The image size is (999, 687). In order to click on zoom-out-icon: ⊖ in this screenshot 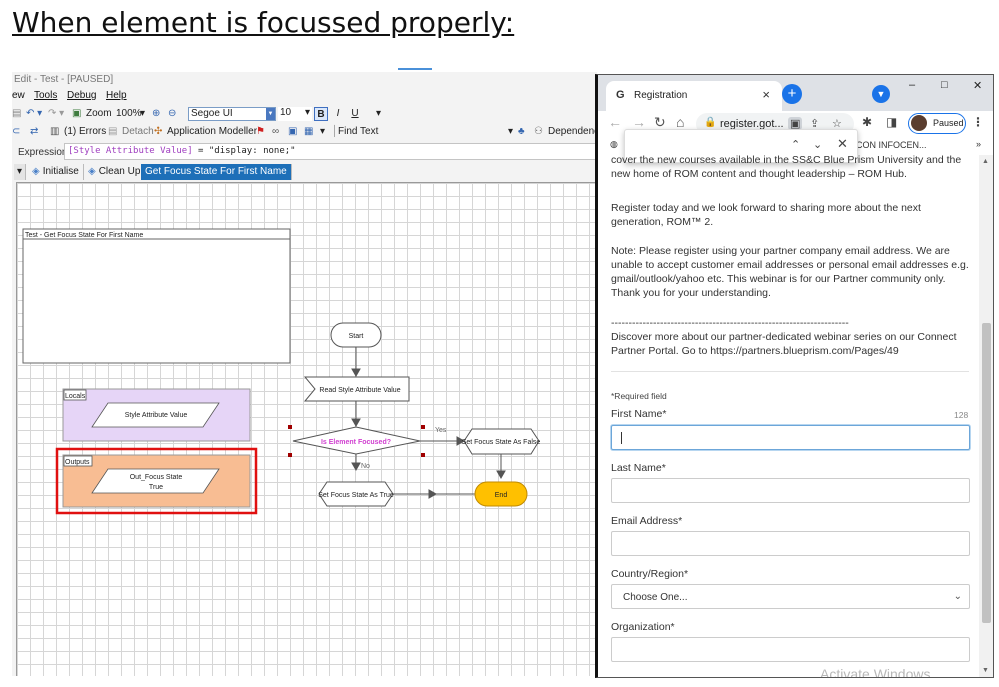, I will do `click(172, 113)`.